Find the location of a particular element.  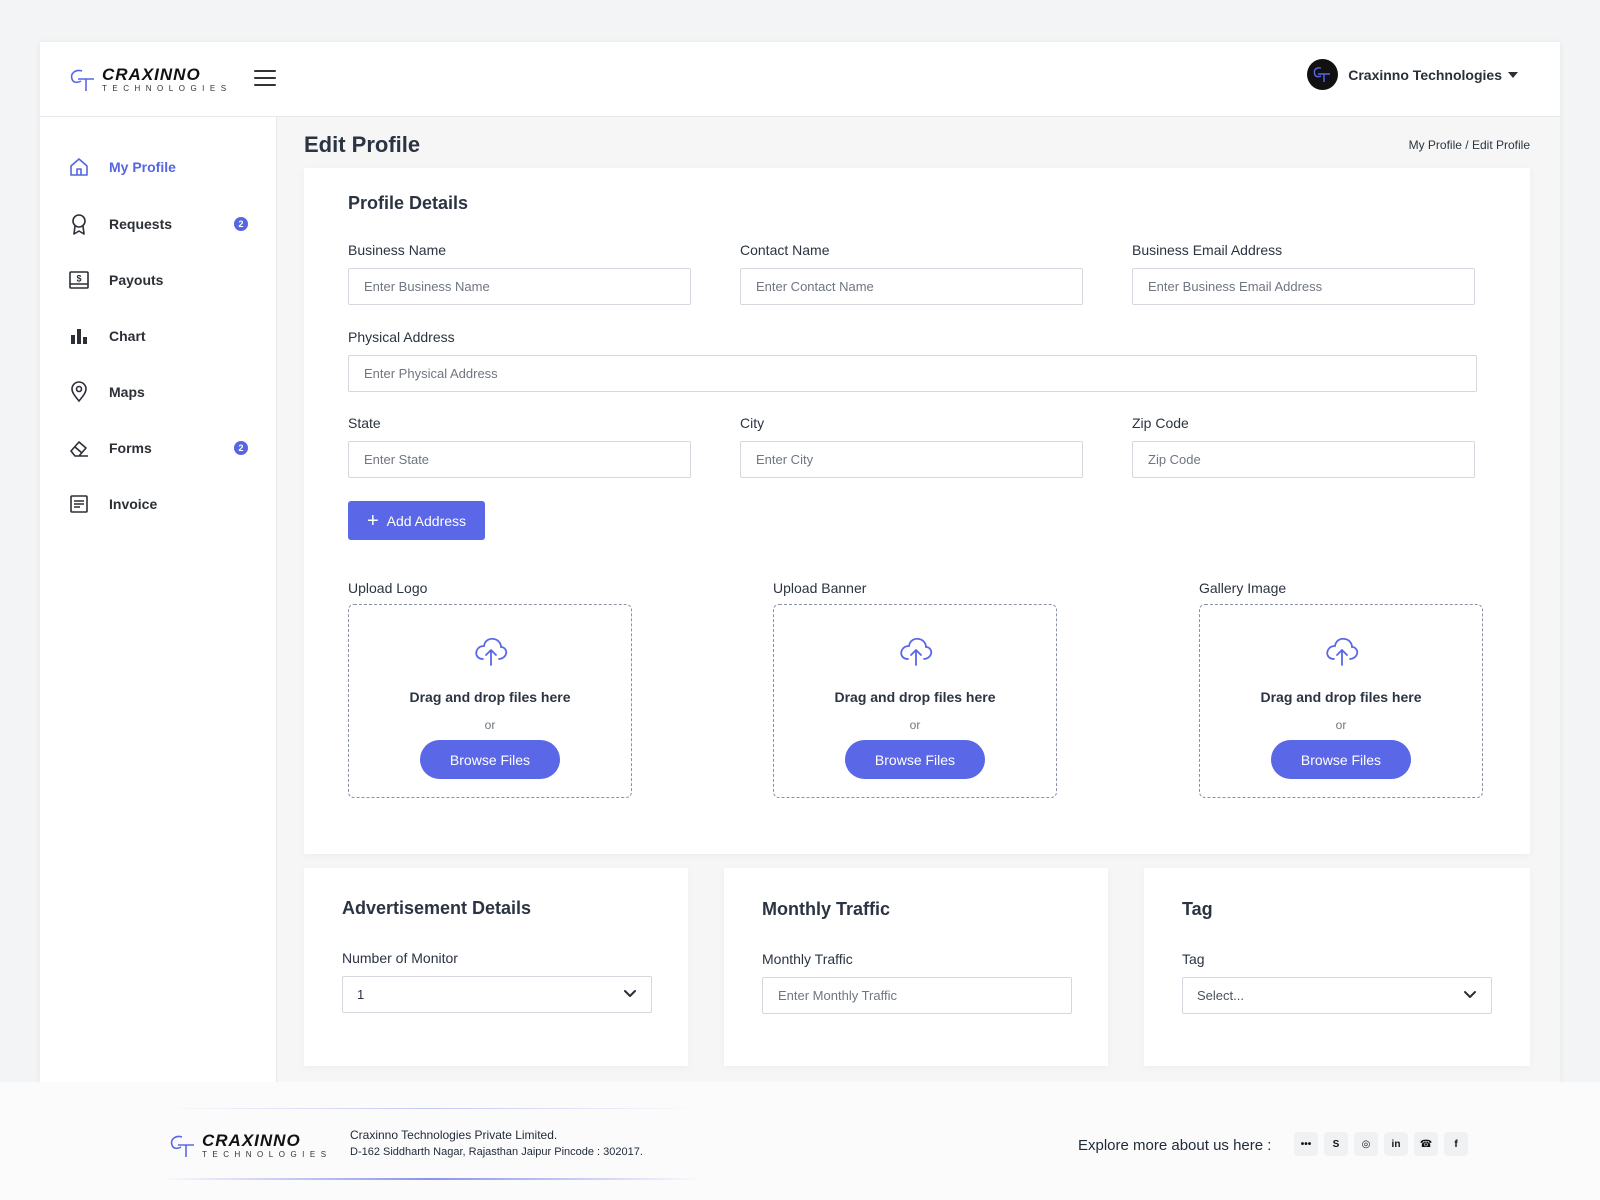

sidebar-item-label: Requests is located at coordinates (141, 224).